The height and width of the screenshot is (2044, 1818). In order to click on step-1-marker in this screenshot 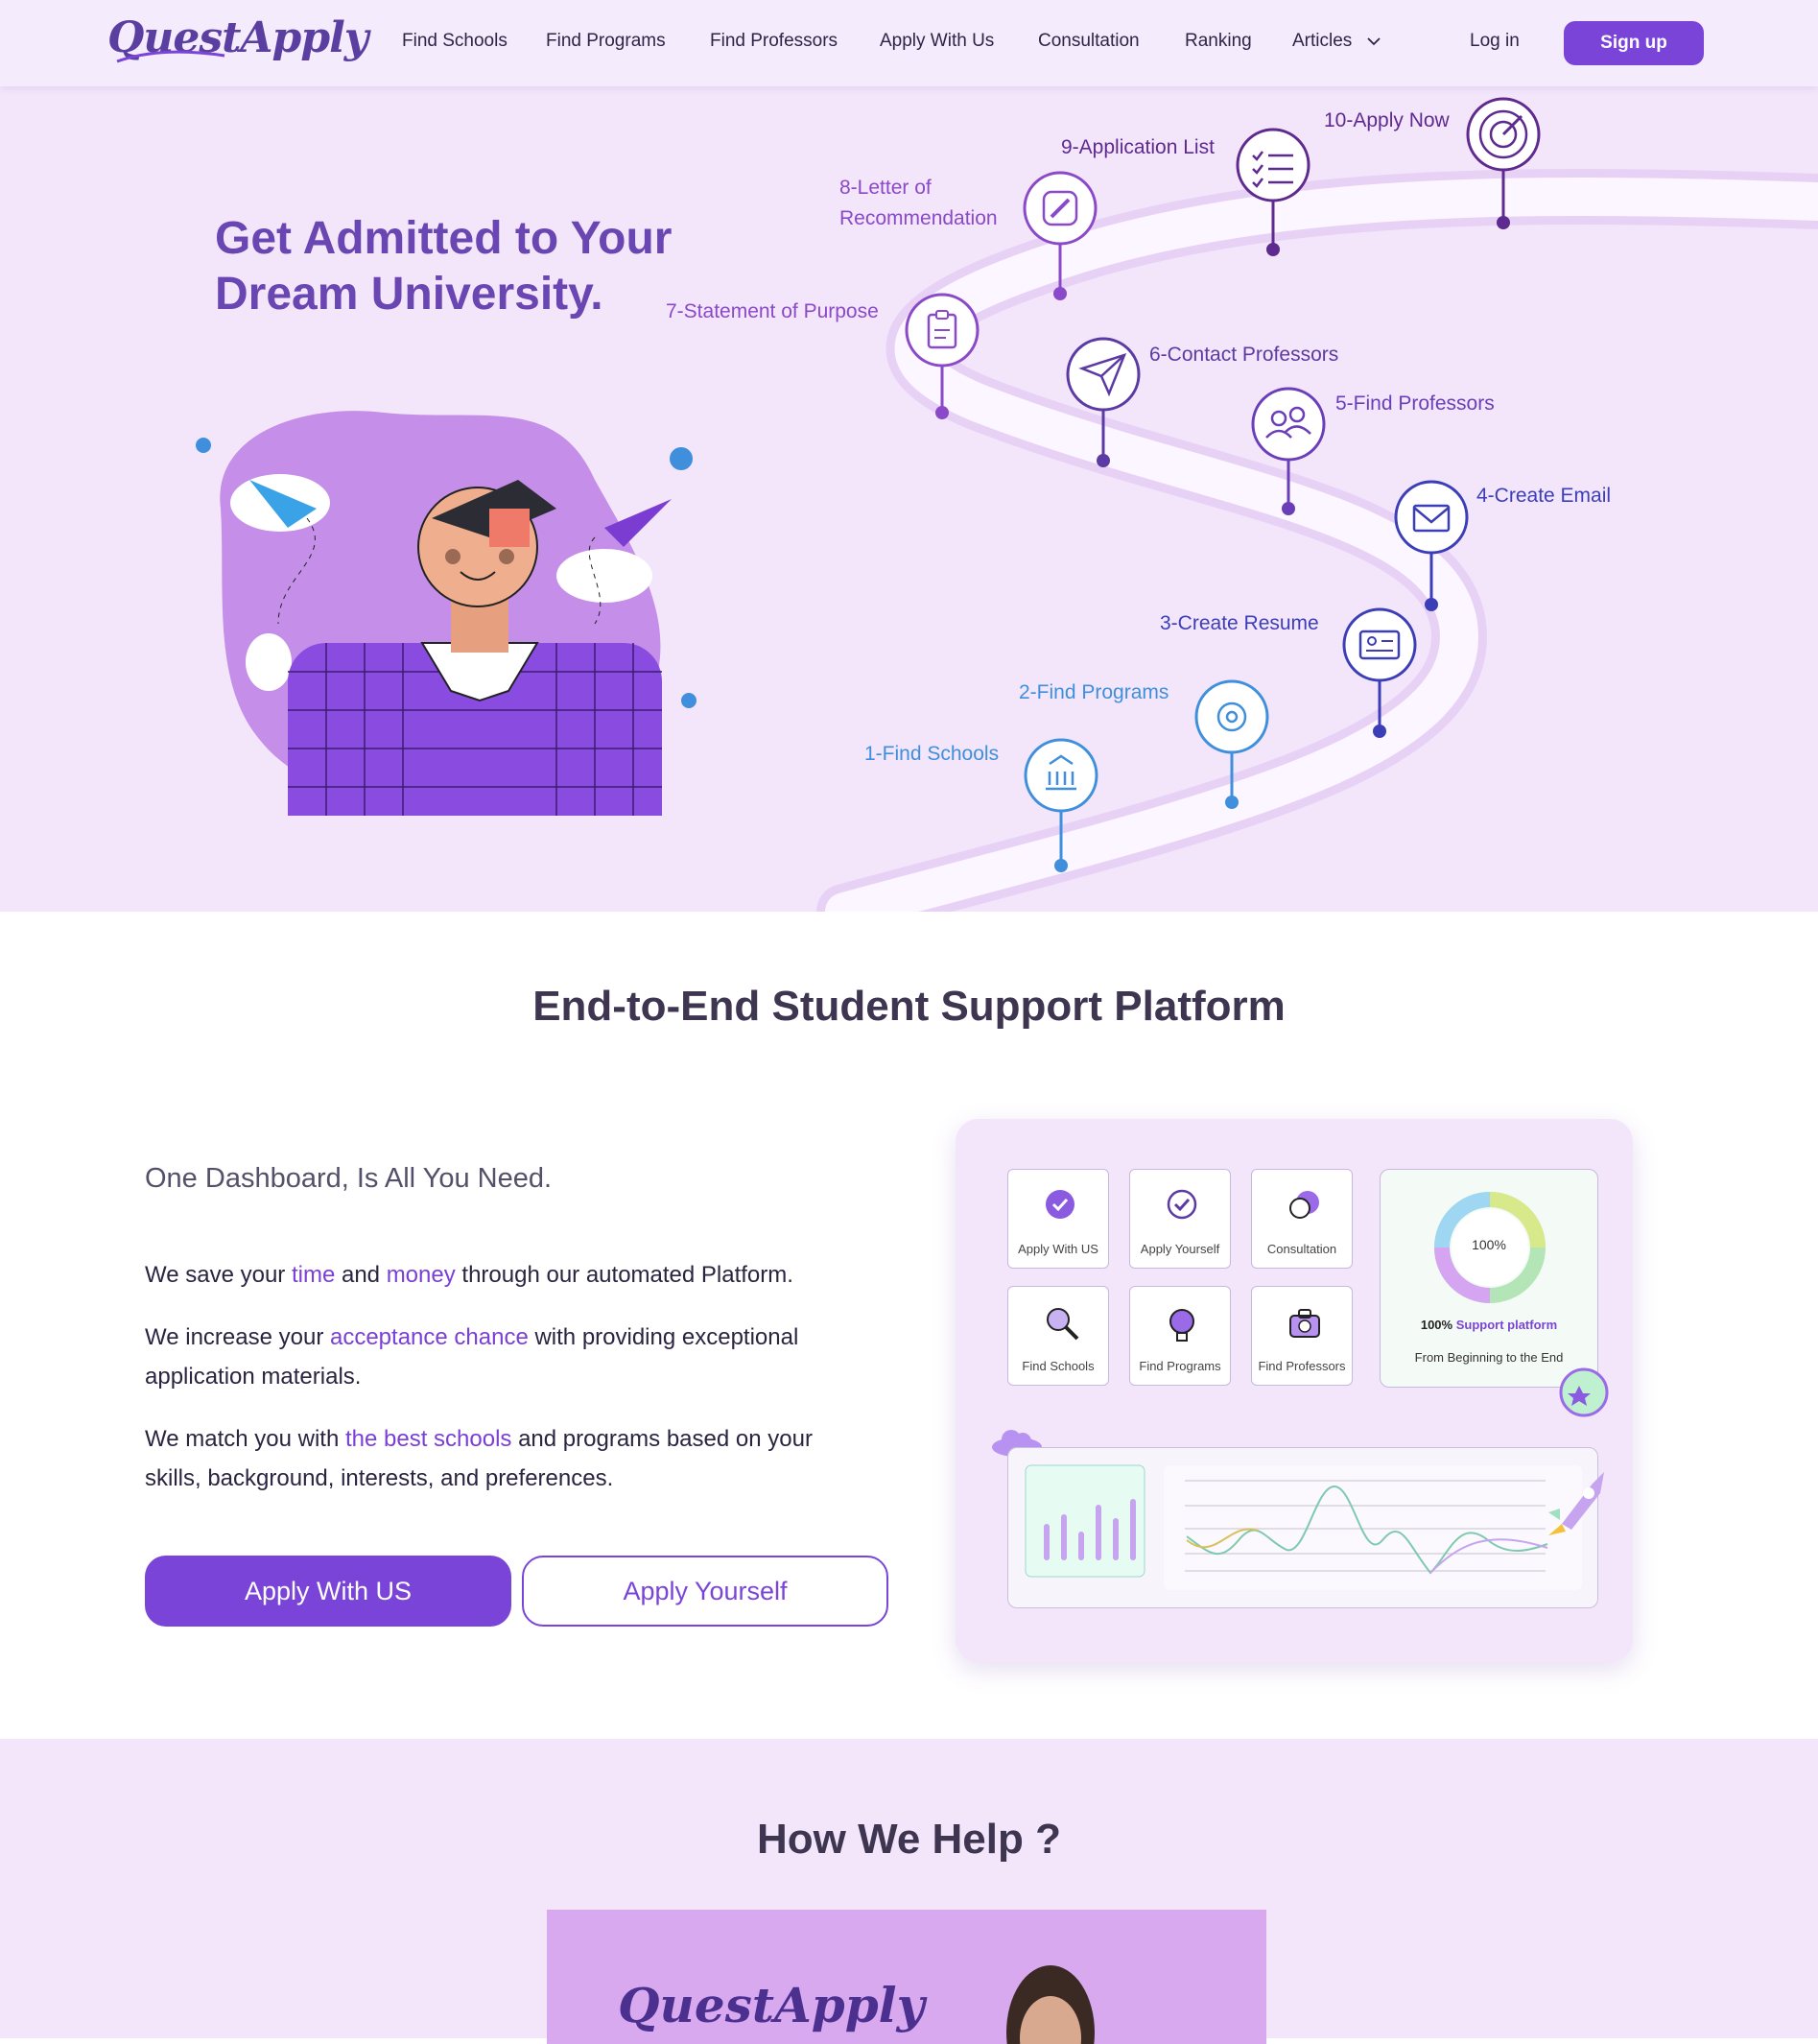, I will do `click(1061, 805)`.